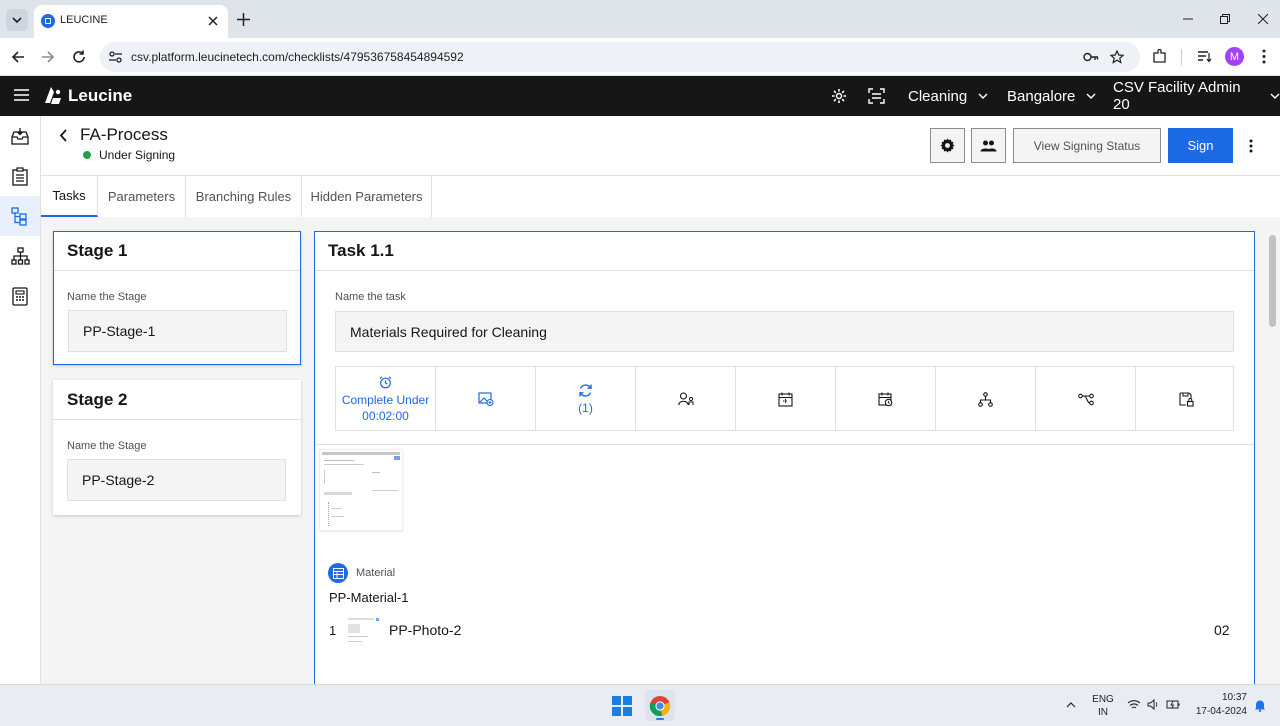 The image size is (1280, 726). What do you see at coordinates (177, 447) in the screenshot?
I see `stage-card: Stage 2 Name the Stage PP-Stage-2` at bounding box center [177, 447].